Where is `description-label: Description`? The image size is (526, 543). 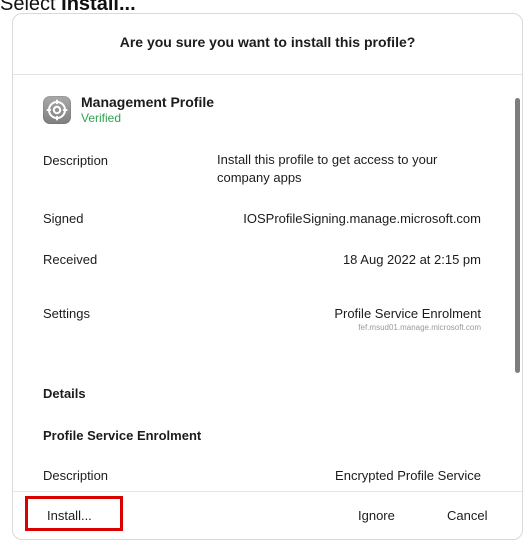 description-label: Description is located at coordinates (76, 160).